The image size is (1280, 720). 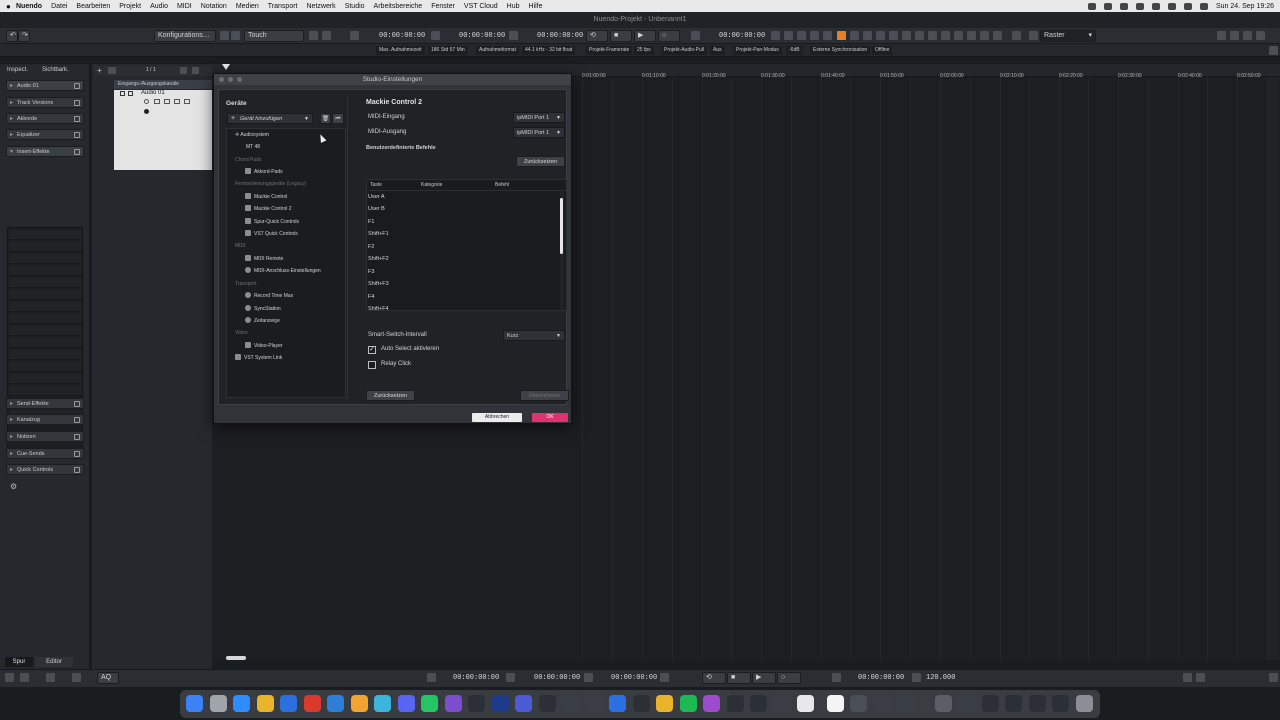 What do you see at coordinates (268, 209) in the screenshot?
I see `tree-item-mackie-control-2: Mackie Control 2` at bounding box center [268, 209].